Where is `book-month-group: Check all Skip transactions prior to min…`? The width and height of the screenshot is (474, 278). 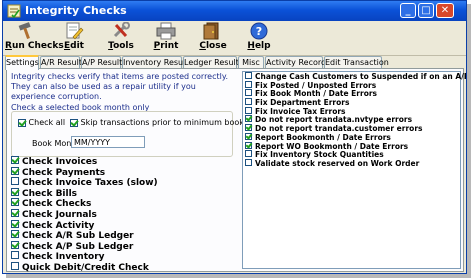 book-month-group: Check all Skip transactions prior to min… is located at coordinates (141, 134).